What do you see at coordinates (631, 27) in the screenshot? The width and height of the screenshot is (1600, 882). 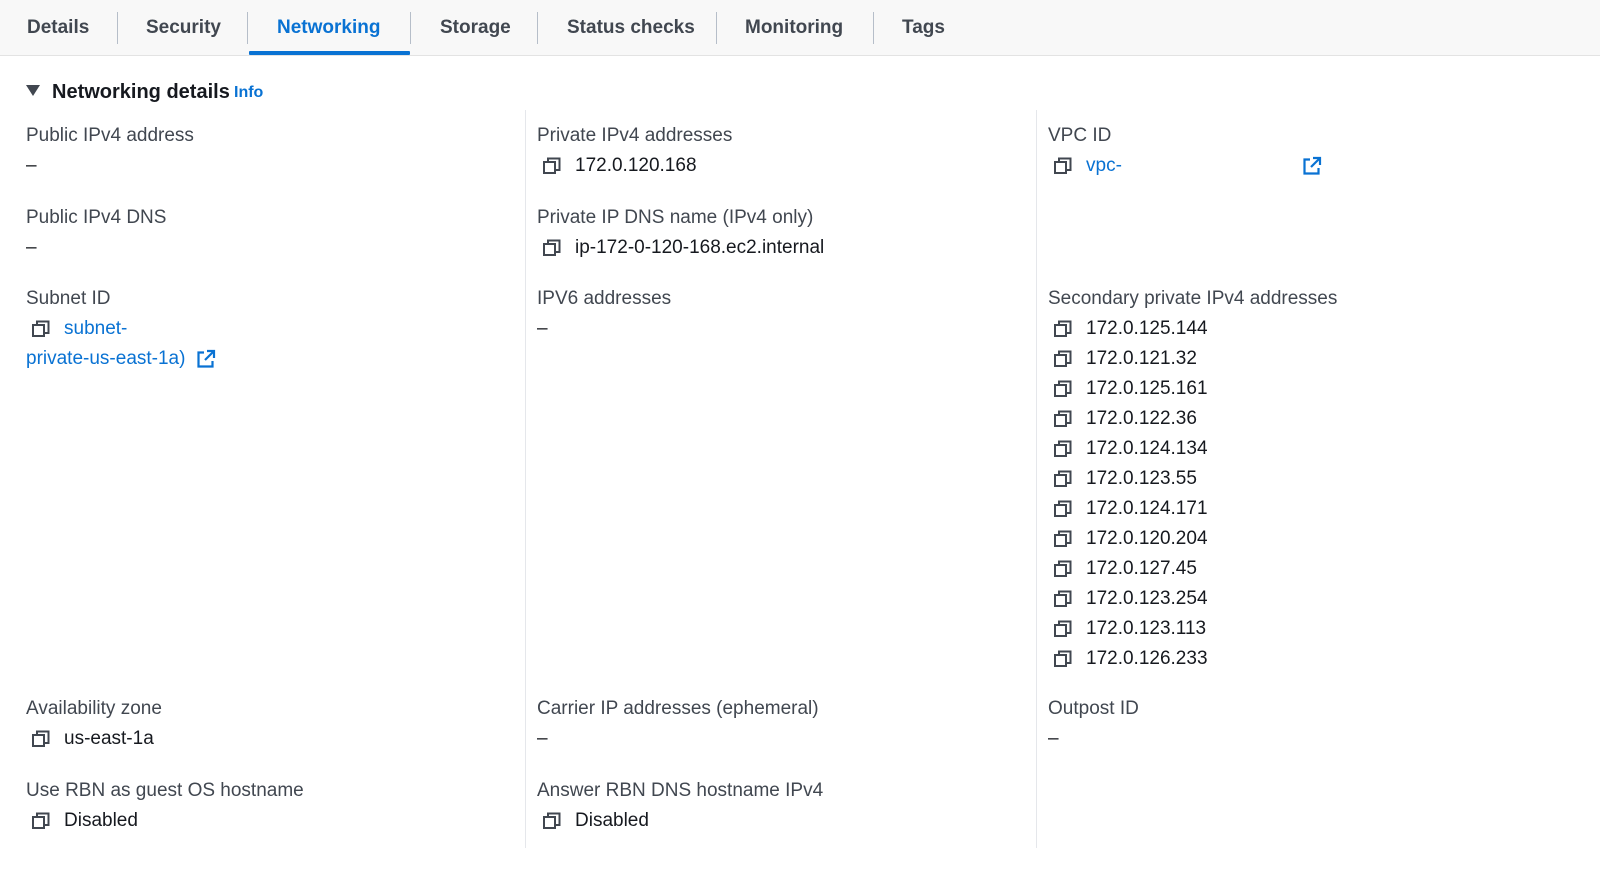 I see `tab-status-checks: Status checks` at bounding box center [631, 27].